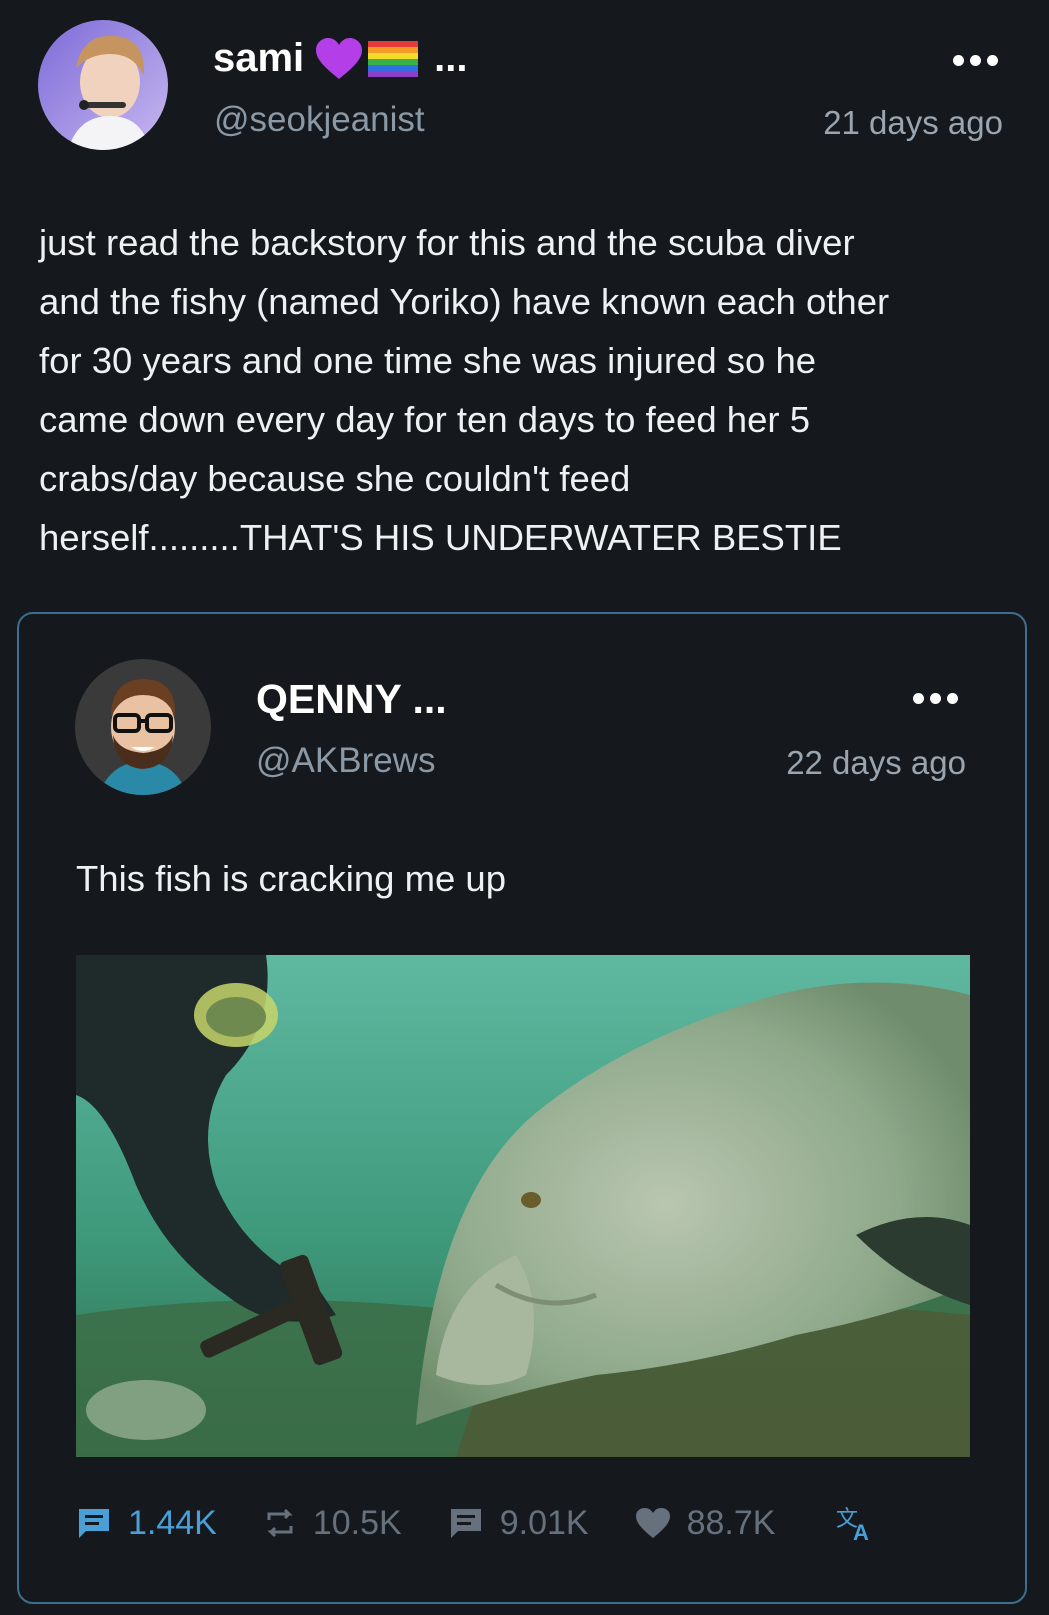  What do you see at coordinates (319, 120) in the screenshot?
I see `author-handle: @seokjeanist` at bounding box center [319, 120].